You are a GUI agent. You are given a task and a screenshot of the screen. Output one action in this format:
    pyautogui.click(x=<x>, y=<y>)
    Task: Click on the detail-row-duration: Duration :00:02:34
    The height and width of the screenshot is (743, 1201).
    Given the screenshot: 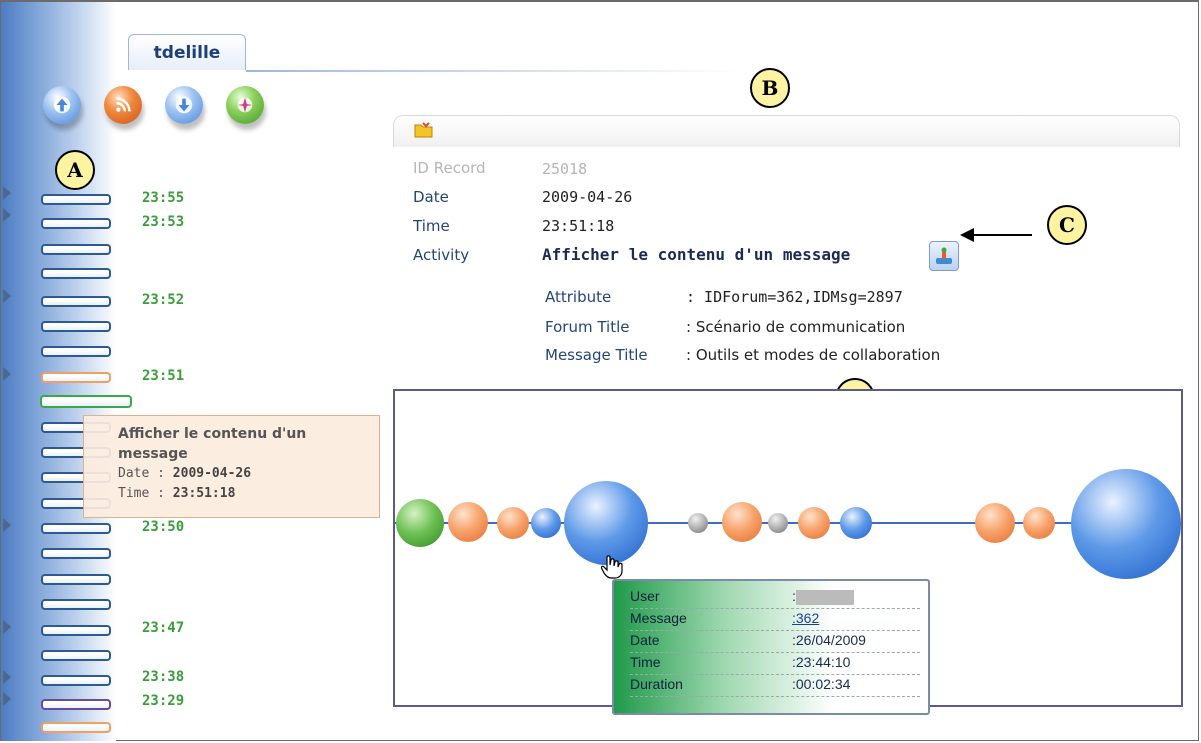 What is the action you would take?
    pyautogui.click(x=775, y=686)
    